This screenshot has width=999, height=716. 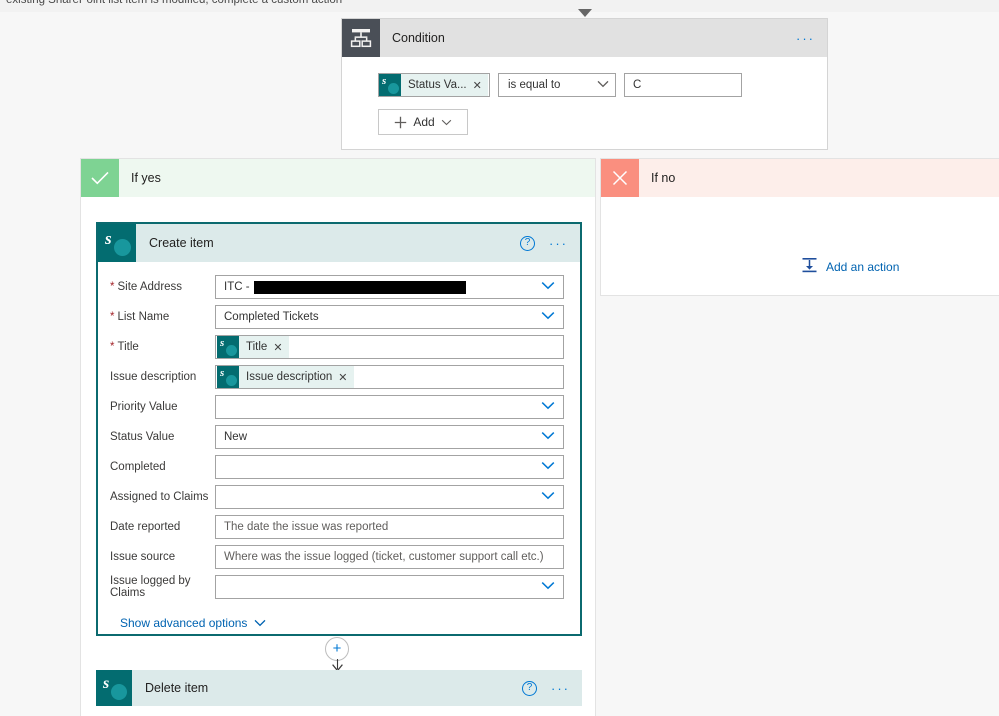 I want to click on condition-add-label: Add, so click(x=424, y=122).